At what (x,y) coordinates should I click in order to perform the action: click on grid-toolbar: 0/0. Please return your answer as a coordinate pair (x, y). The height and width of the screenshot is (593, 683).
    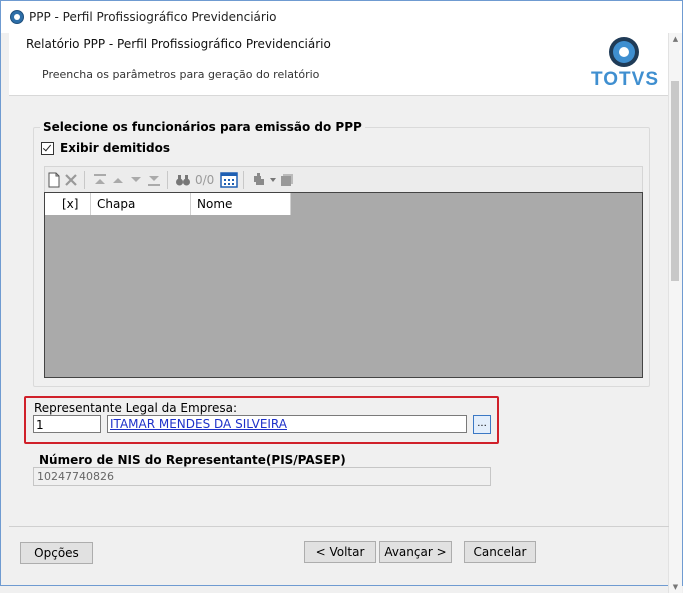
    Looking at the image, I should click on (343, 179).